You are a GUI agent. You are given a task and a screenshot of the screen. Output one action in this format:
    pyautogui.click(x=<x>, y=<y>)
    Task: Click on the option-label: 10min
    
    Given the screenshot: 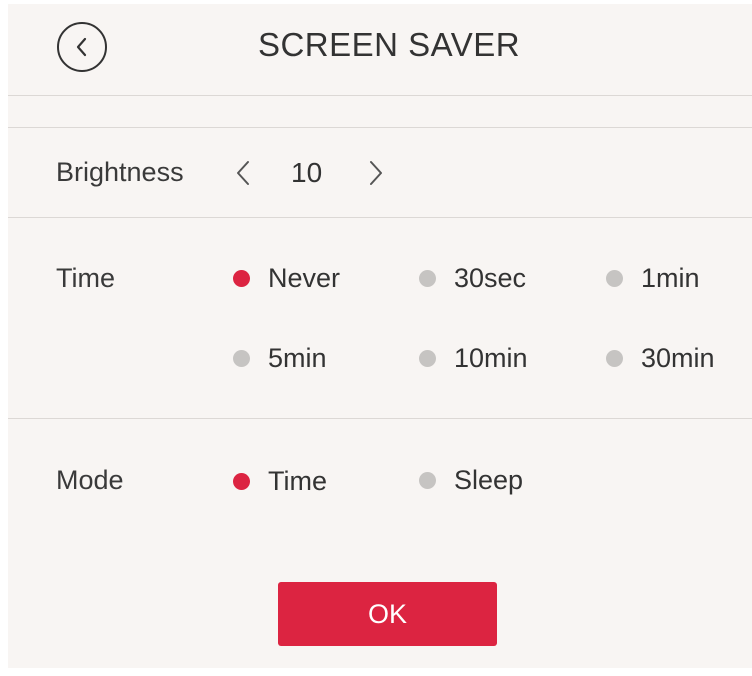 What is the action you would take?
    pyautogui.click(x=491, y=358)
    